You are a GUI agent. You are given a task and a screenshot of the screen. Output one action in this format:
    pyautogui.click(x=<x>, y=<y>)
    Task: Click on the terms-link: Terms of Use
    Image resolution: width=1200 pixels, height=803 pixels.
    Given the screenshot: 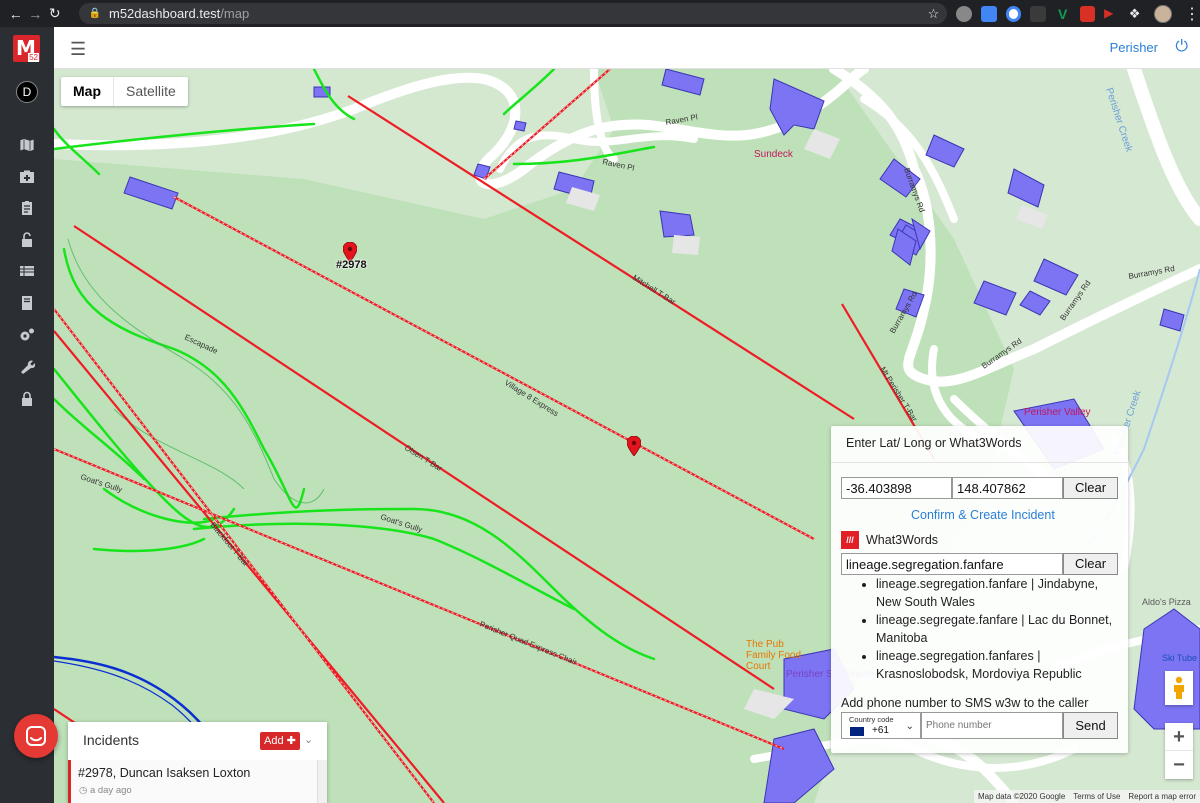 What is the action you would take?
    pyautogui.click(x=1096, y=796)
    